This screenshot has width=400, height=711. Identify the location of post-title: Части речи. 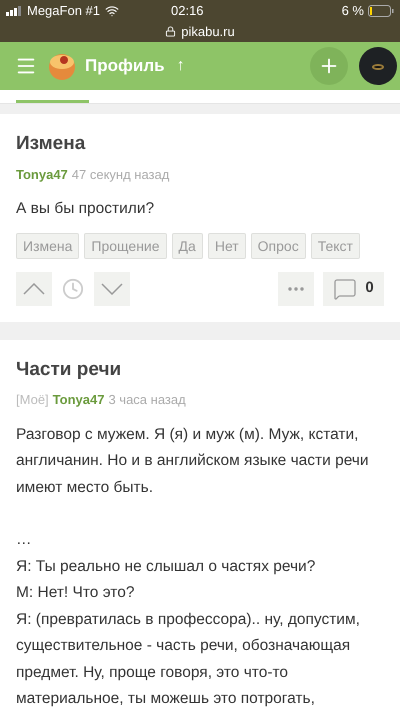
(200, 370).